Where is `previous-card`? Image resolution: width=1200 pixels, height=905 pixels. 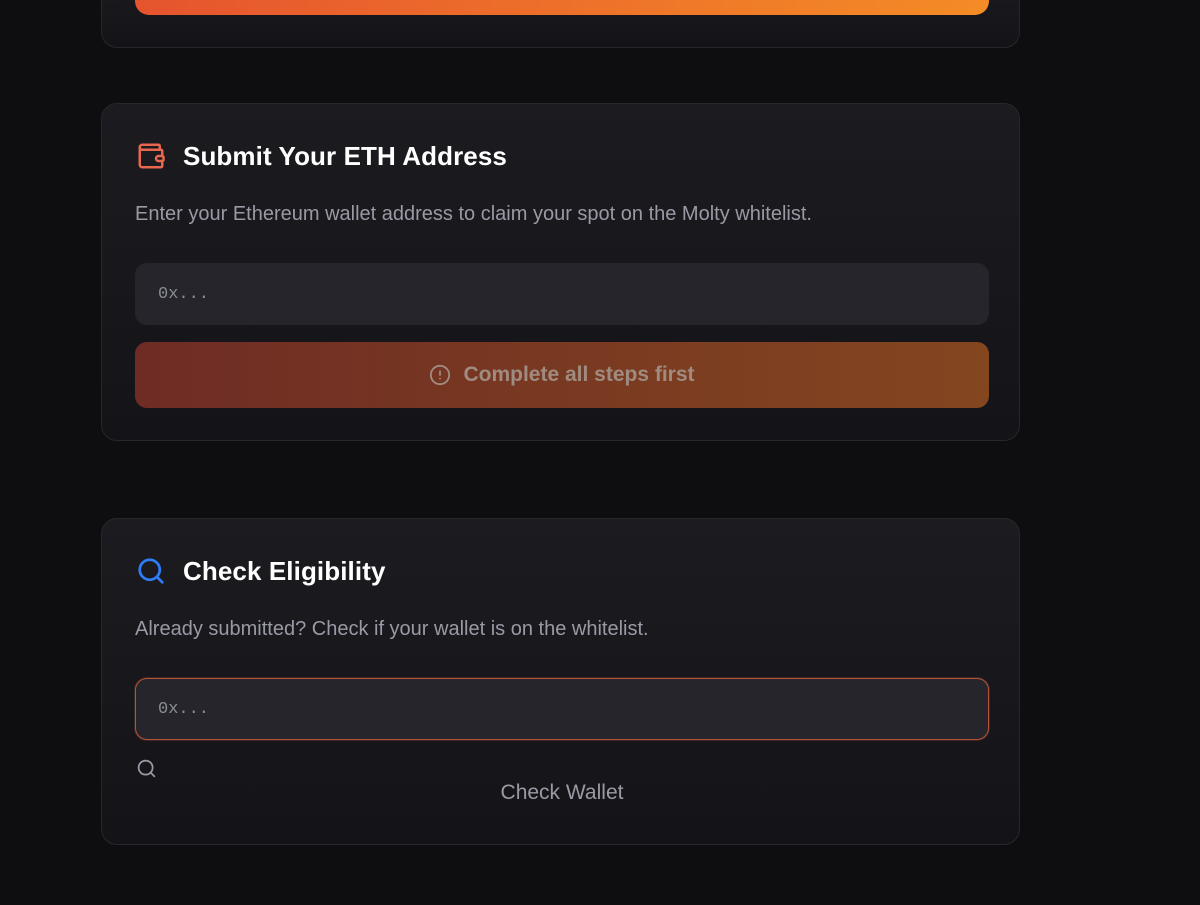 previous-card is located at coordinates (560, 24).